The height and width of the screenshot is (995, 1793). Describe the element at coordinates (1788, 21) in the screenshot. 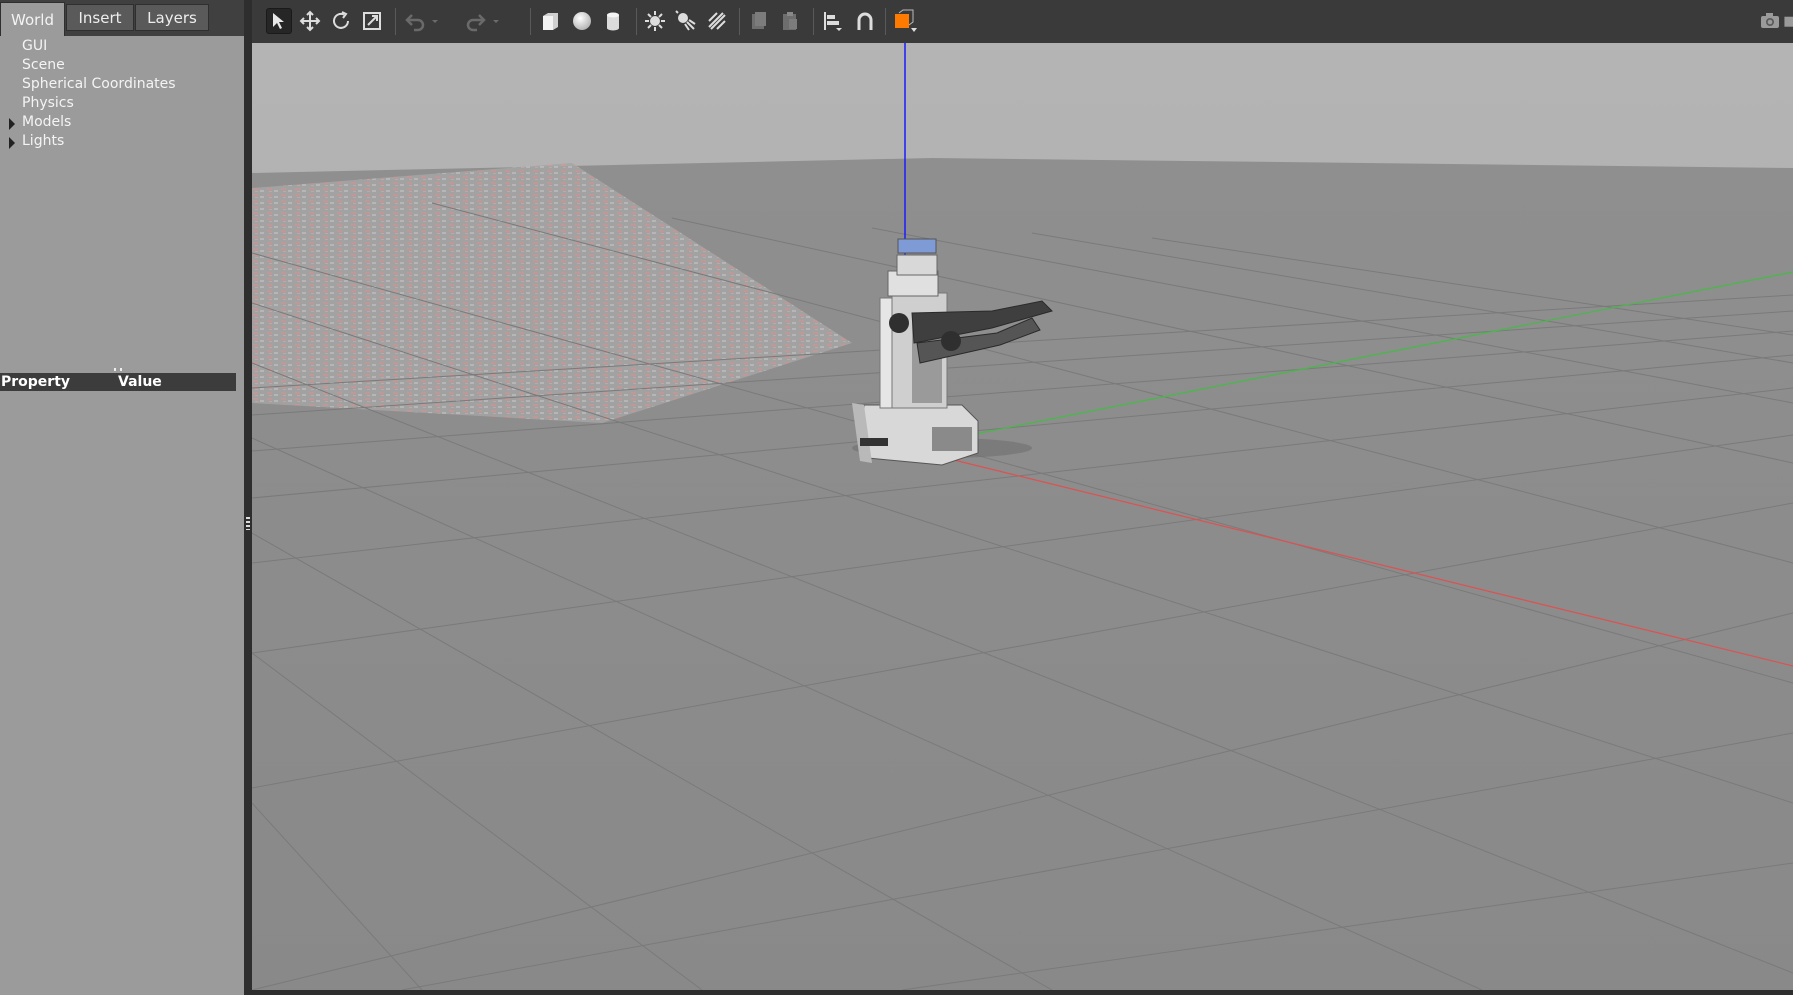

I see `log-icon` at that location.